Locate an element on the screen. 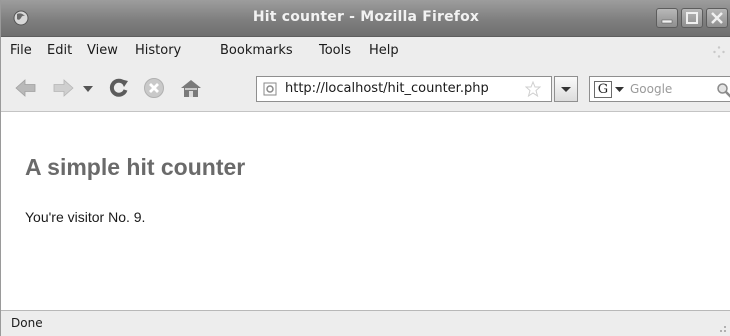 The width and height of the screenshot is (730, 336). page-heading: A simple hit counter is located at coordinates (135, 167).